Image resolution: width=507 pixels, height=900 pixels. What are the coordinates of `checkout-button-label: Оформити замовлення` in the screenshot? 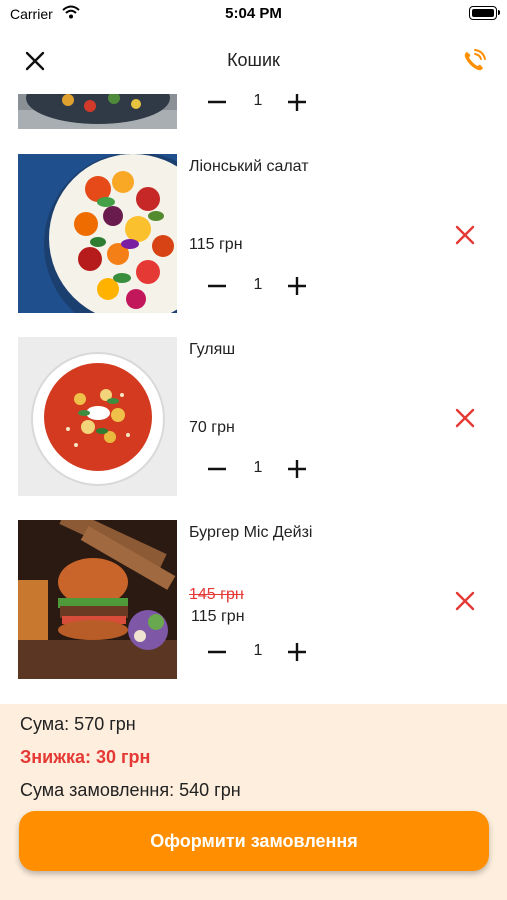 It's located at (254, 841).